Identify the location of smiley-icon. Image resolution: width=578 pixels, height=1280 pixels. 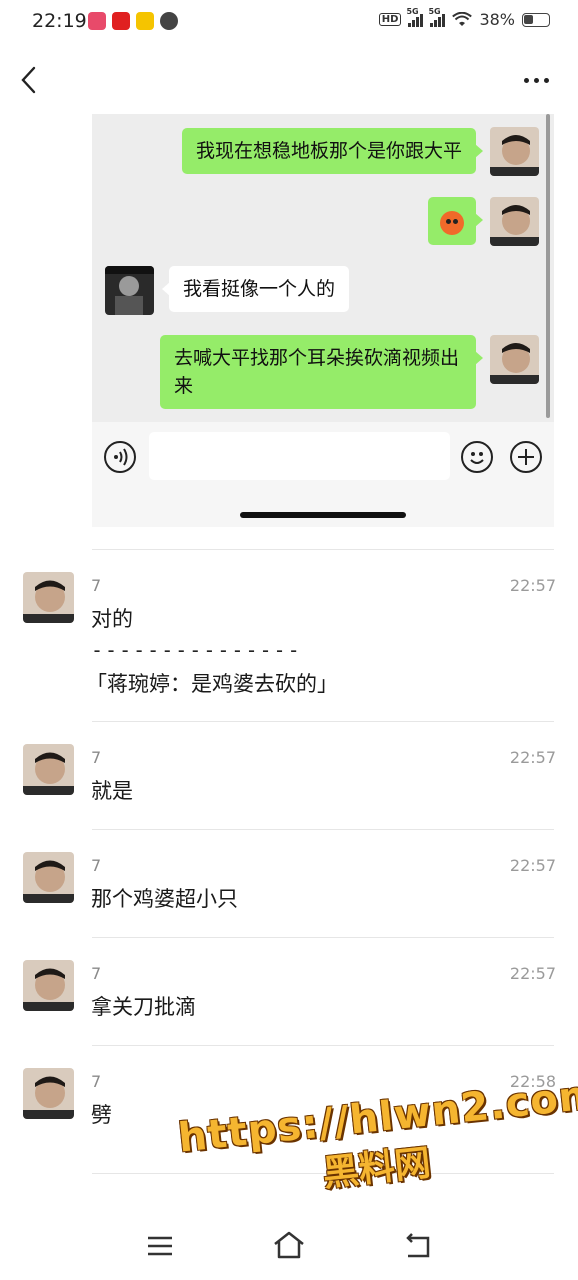
(477, 458).